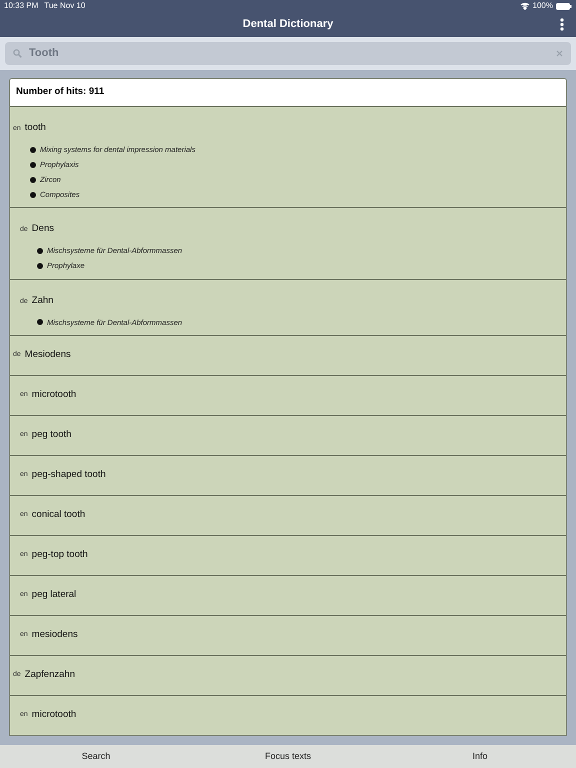 The height and width of the screenshot is (768, 576). What do you see at coordinates (43, 301) in the screenshot?
I see `term: Zahn` at bounding box center [43, 301].